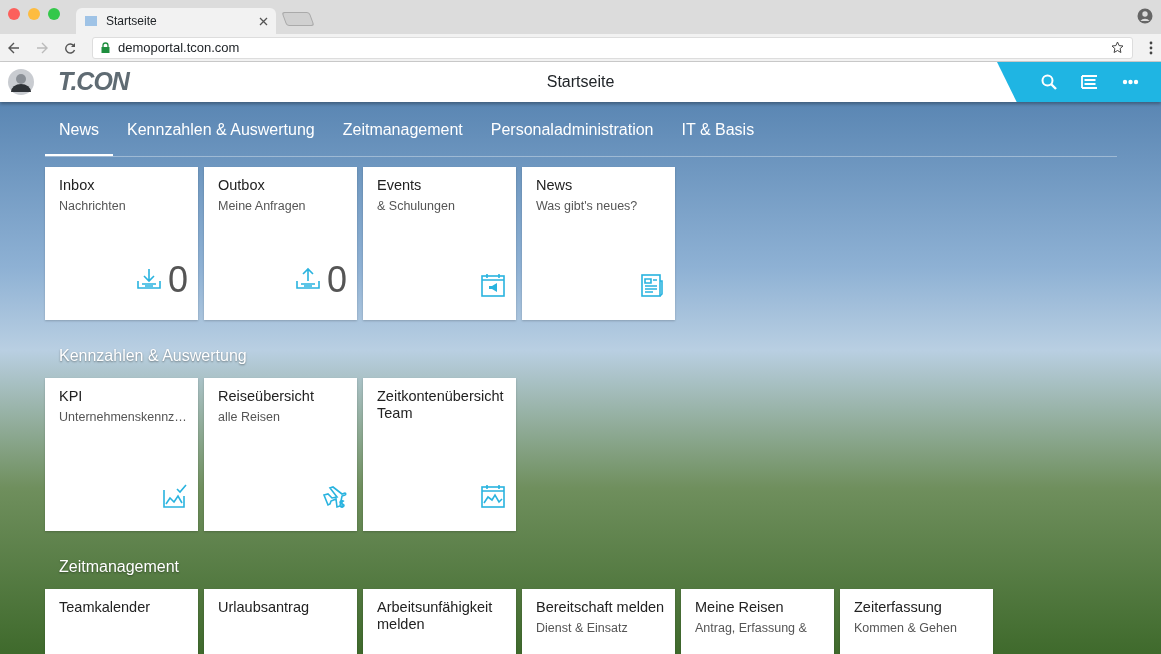 The height and width of the screenshot is (654, 1161). Describe the element at coordinates (242, 186) in the screenshot. I see `tile-title: Outbox` at that location.